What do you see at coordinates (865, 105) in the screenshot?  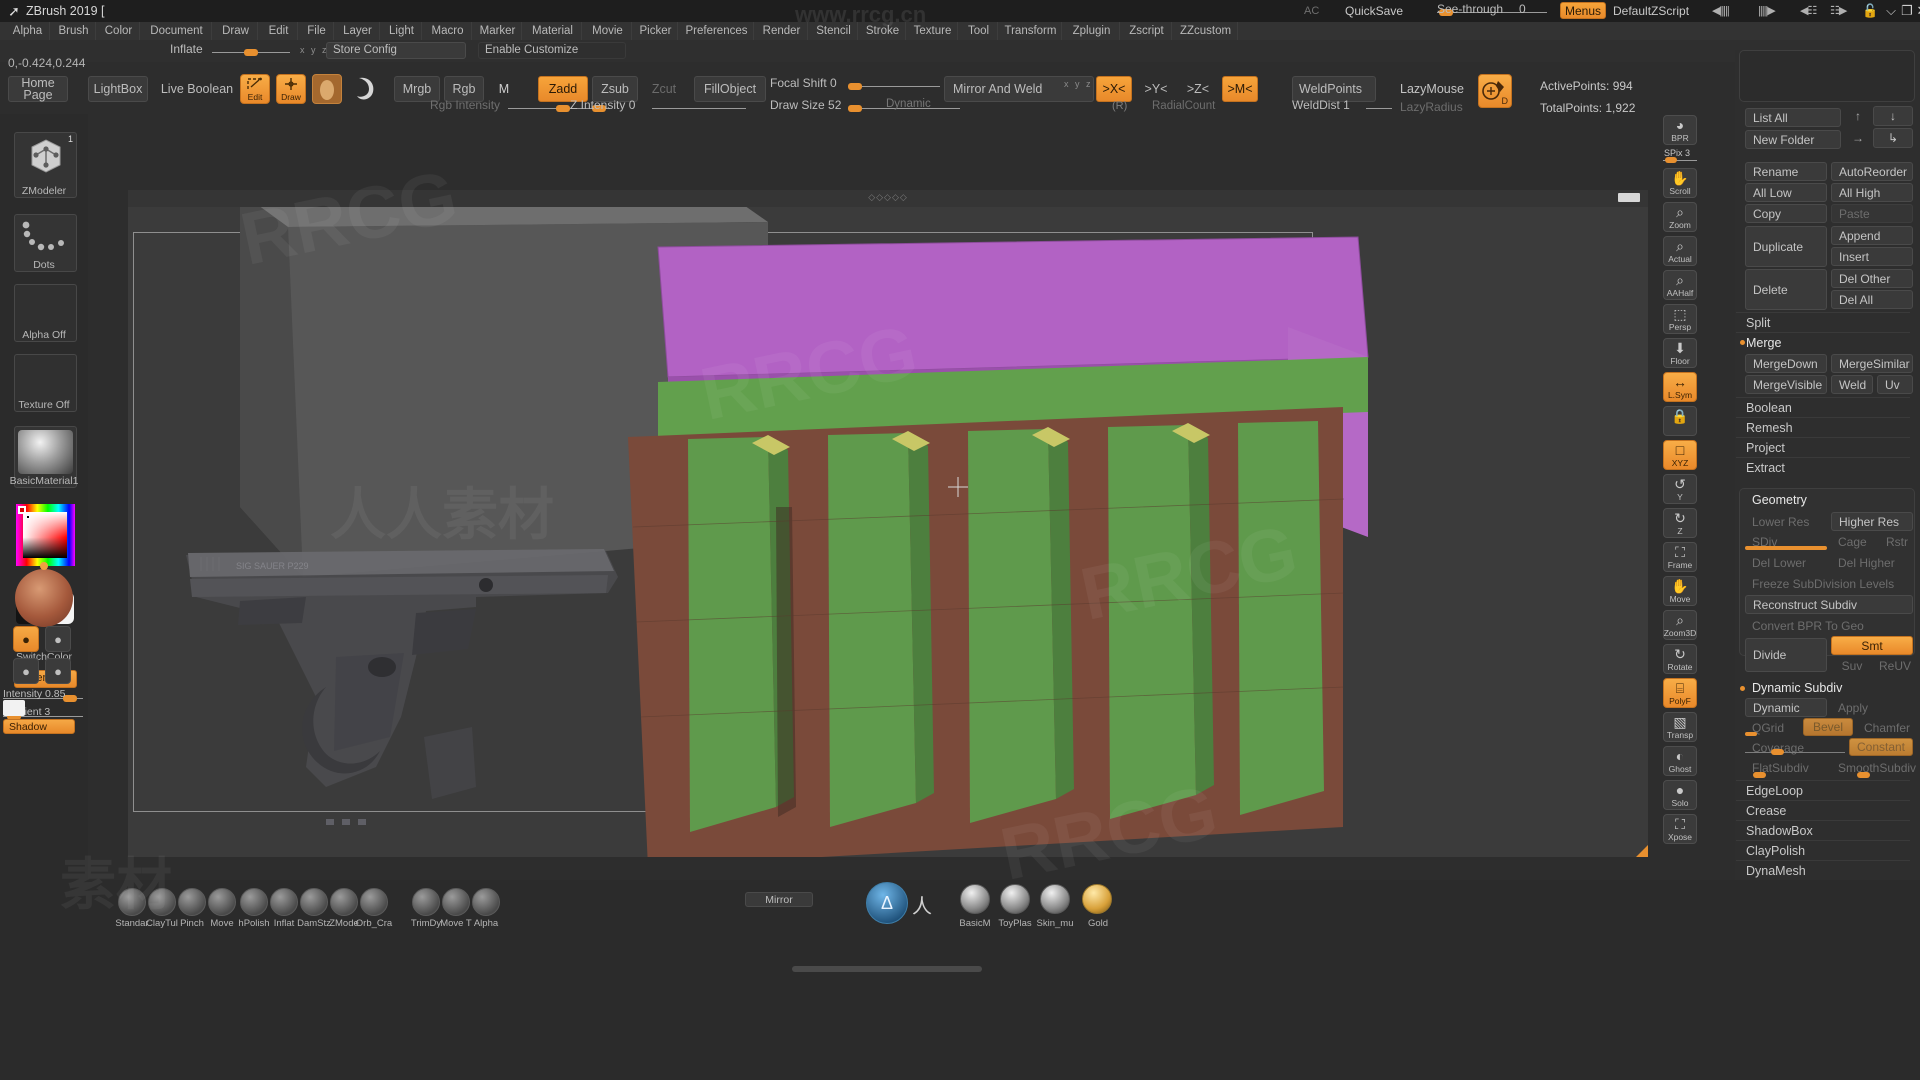 I see `draw-size-slider: Draw Size 52` at bounding box center [865, 105].